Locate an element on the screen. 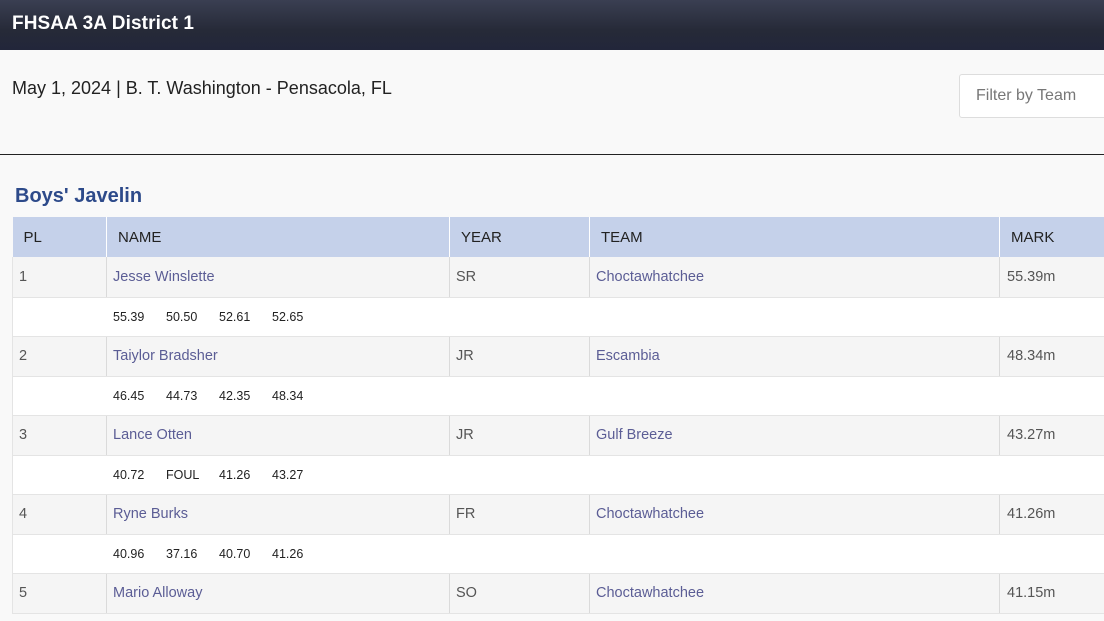 This screenshot has height=621, width=1104. year-cell: SO is located at coordinates (519, 593).